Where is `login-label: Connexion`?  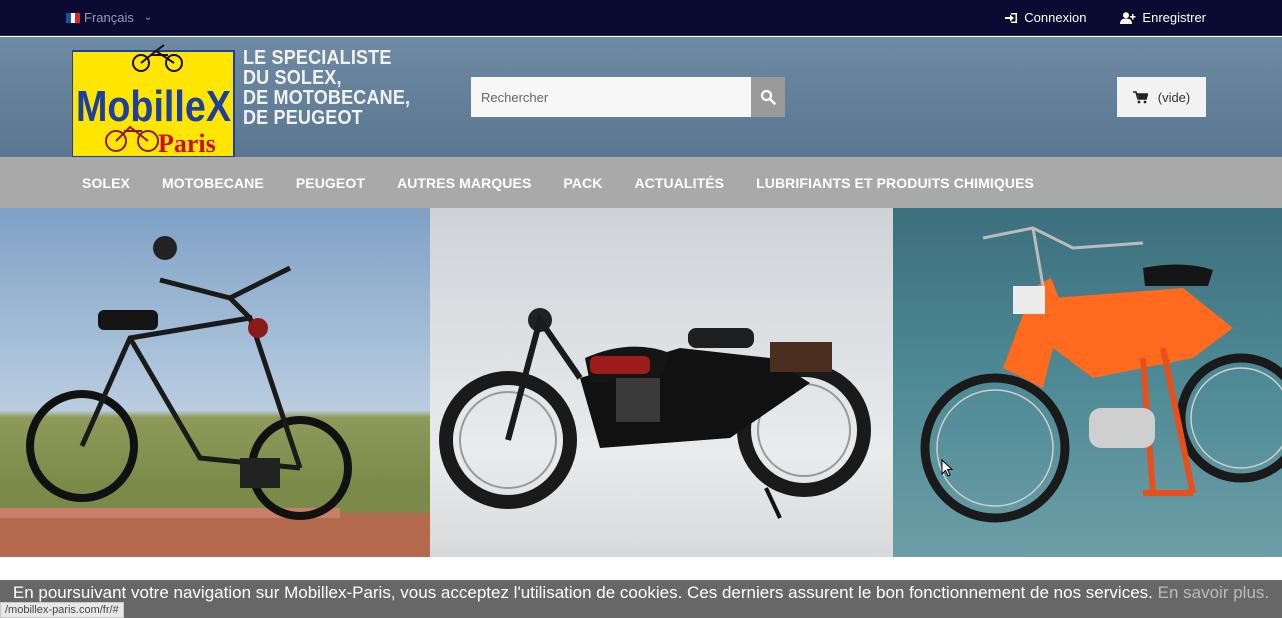 login-label: Connexion is located at coordinates (1055, 17).